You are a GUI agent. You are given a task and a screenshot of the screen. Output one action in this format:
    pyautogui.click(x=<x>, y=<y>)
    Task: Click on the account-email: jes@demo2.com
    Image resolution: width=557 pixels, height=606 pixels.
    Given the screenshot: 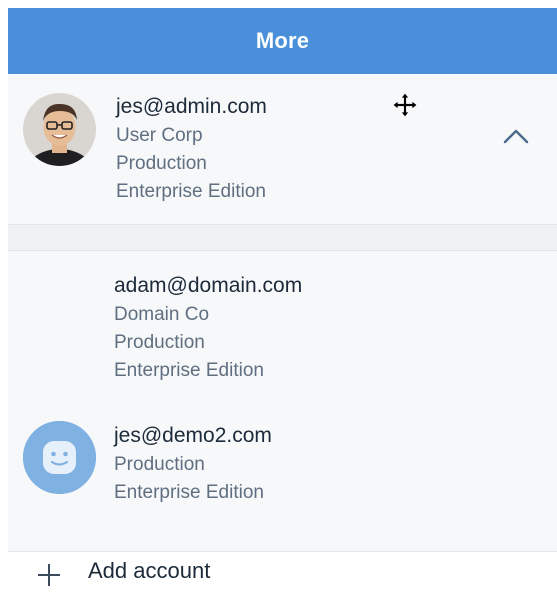 What is the action you would take?
    pyautogui.click(x=193, y=435)
    